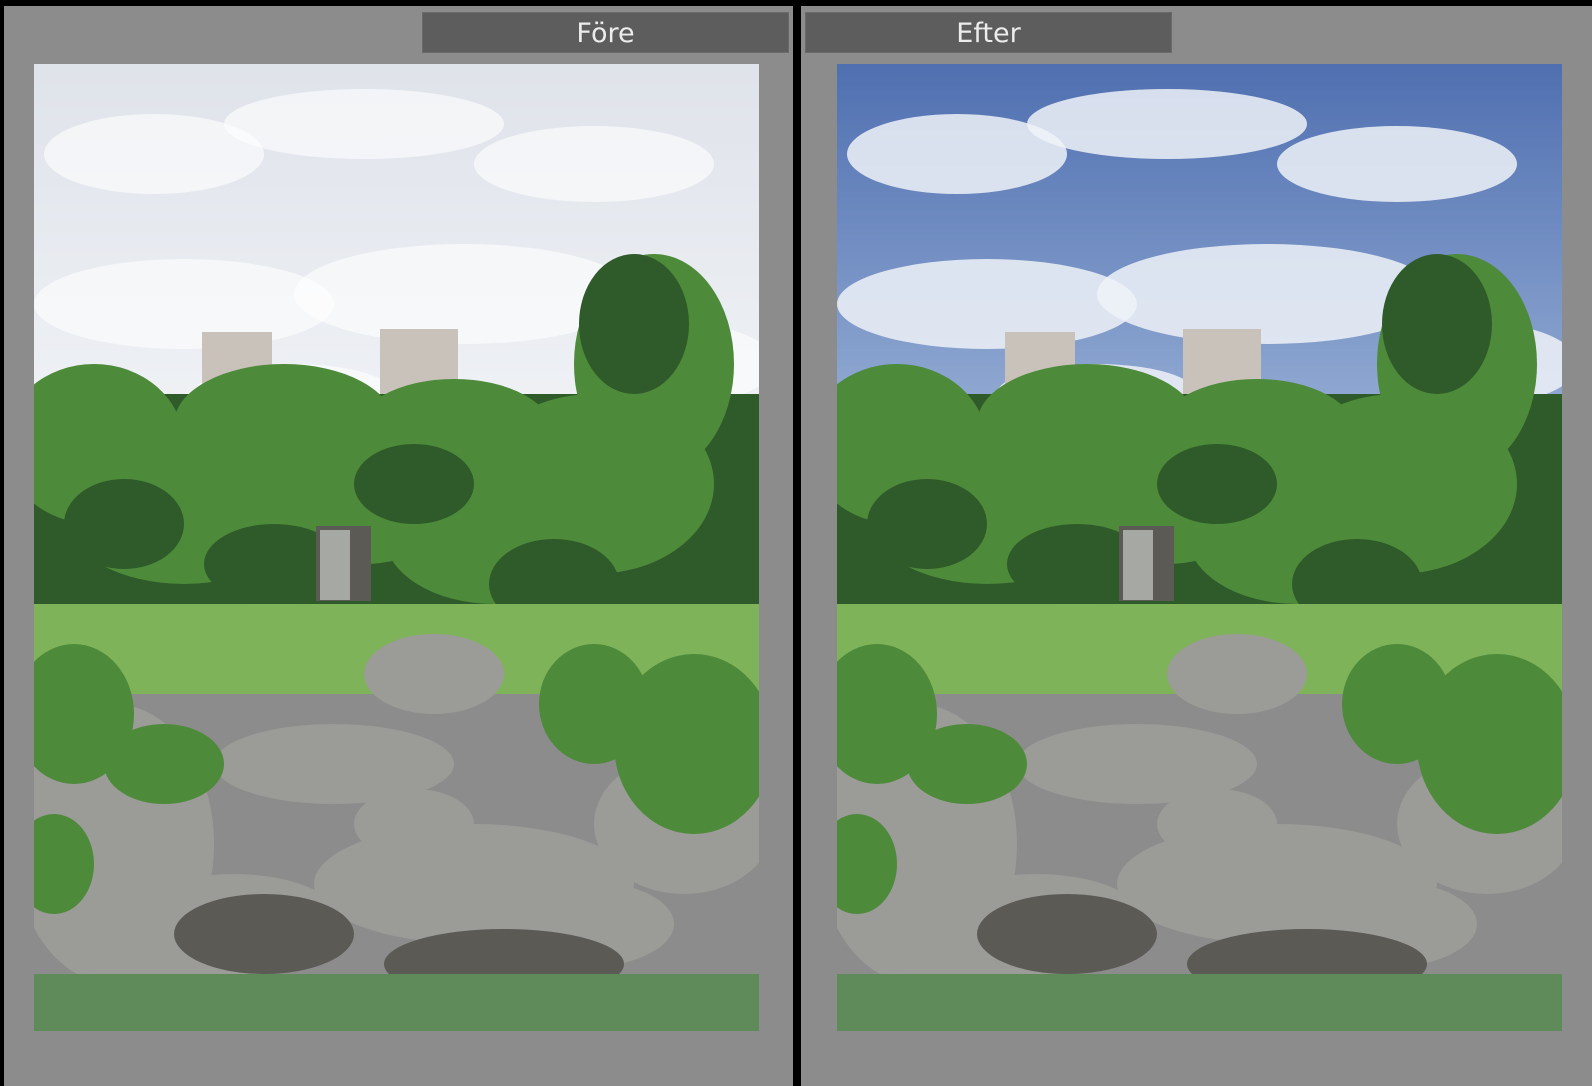 The height and width of the screenshot is (1086, 1592). Describe the element at coordinates (605, 32) in the screenshot. I see `before-label: Före` at that location.